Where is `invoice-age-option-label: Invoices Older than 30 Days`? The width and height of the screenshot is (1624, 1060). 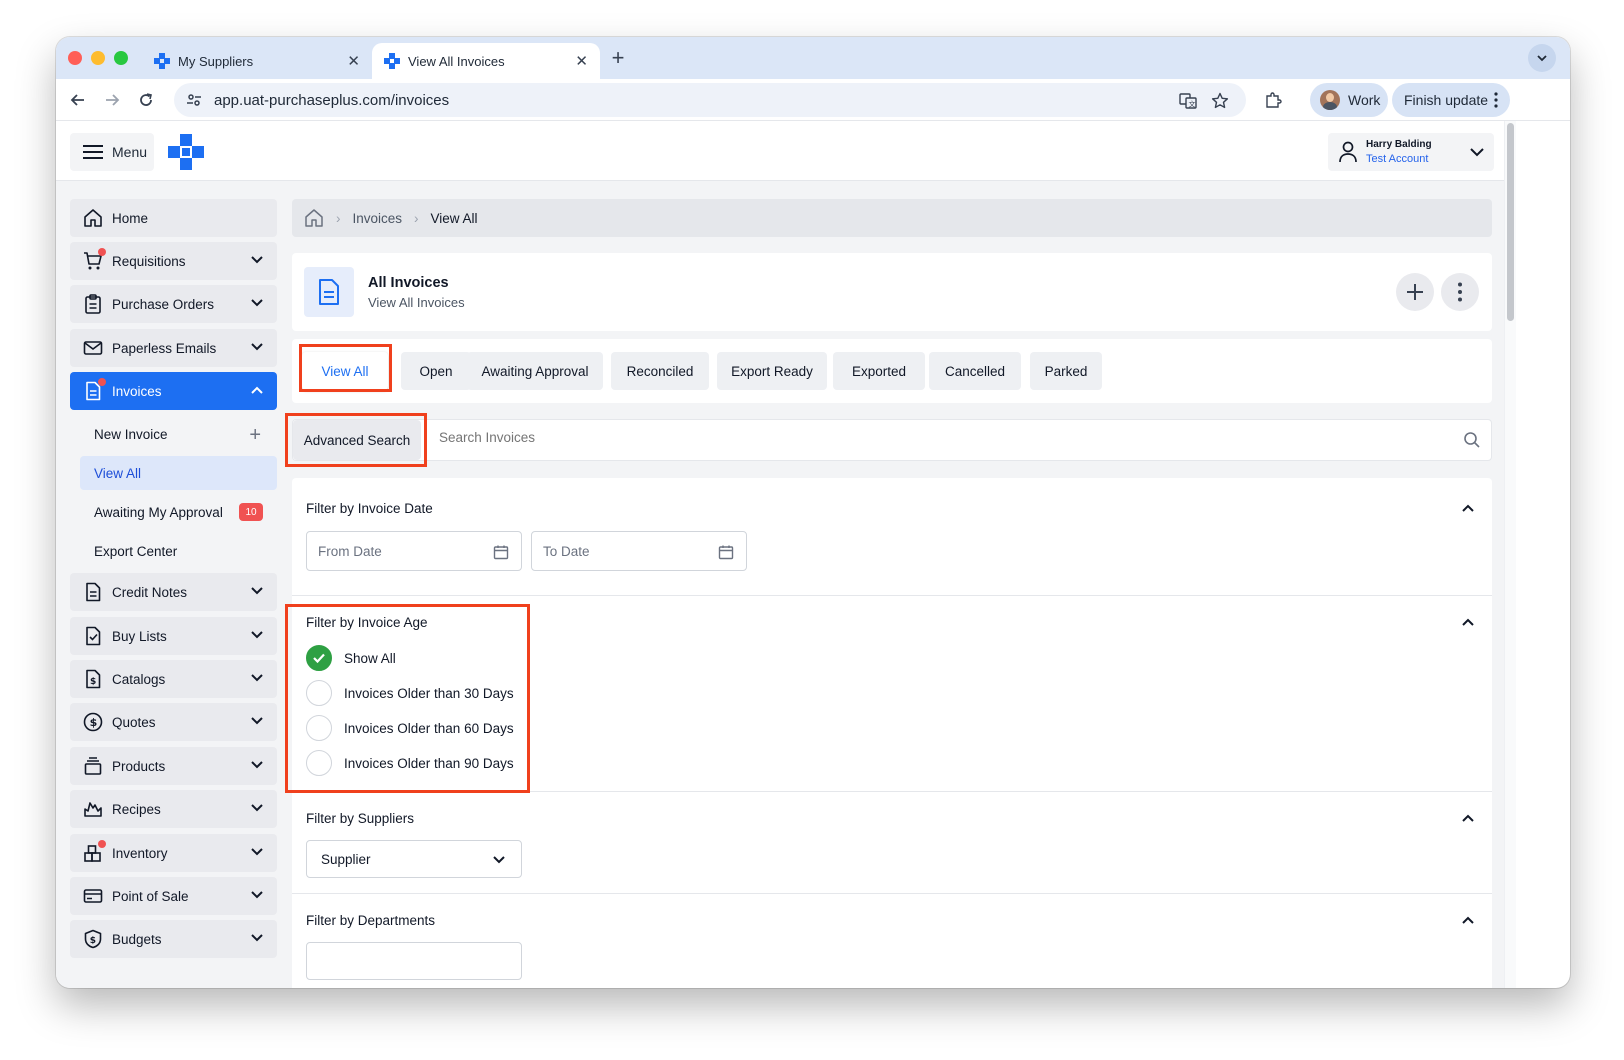 invoice-age-option-label: Invoices Older than 30 Days is located at coordinates (429, 693).